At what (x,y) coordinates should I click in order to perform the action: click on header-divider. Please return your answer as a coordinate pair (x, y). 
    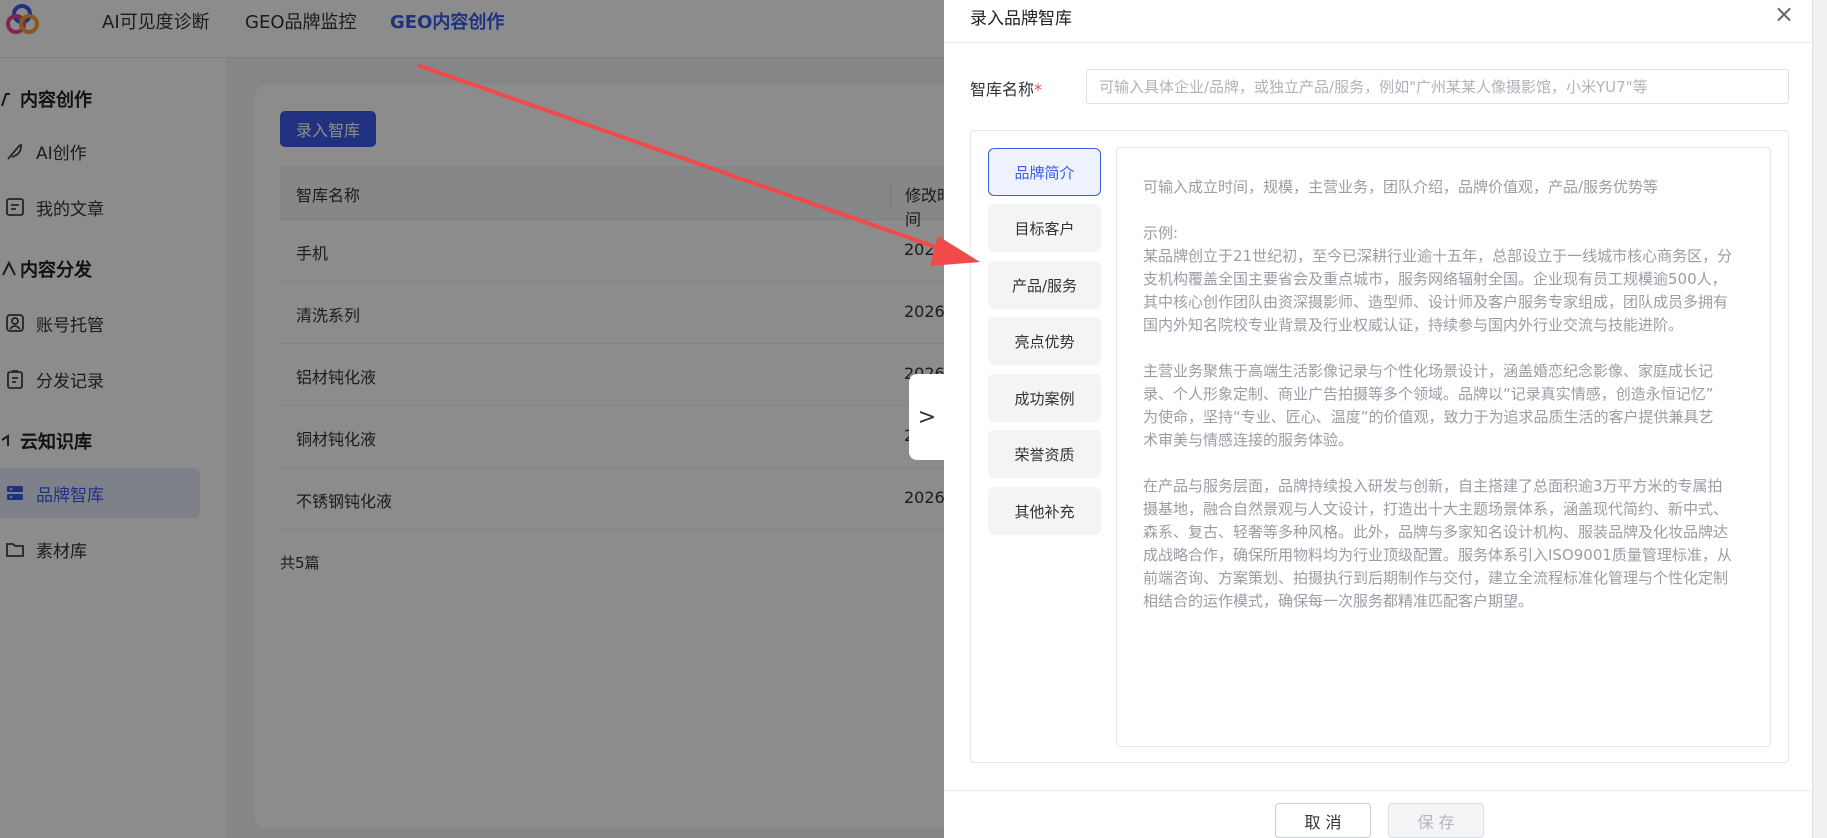
    Looking at the image, I should click on (1378, 42).